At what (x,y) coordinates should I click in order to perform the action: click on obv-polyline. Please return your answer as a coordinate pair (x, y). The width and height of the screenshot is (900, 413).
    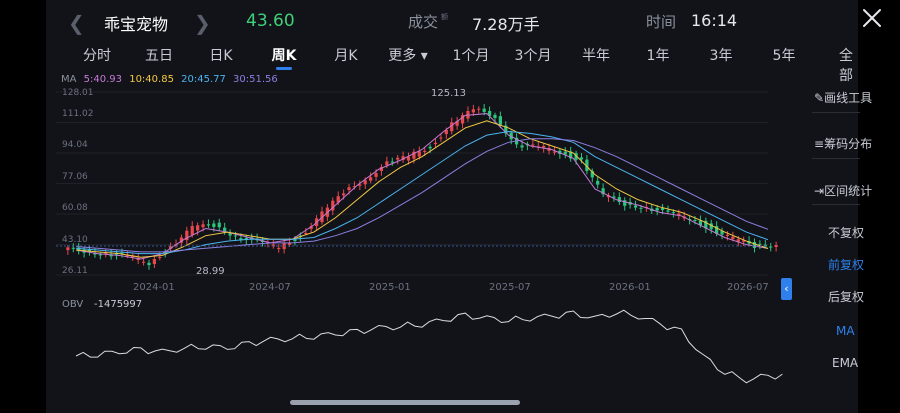
    Looking at the image, I should click on (429, 346).